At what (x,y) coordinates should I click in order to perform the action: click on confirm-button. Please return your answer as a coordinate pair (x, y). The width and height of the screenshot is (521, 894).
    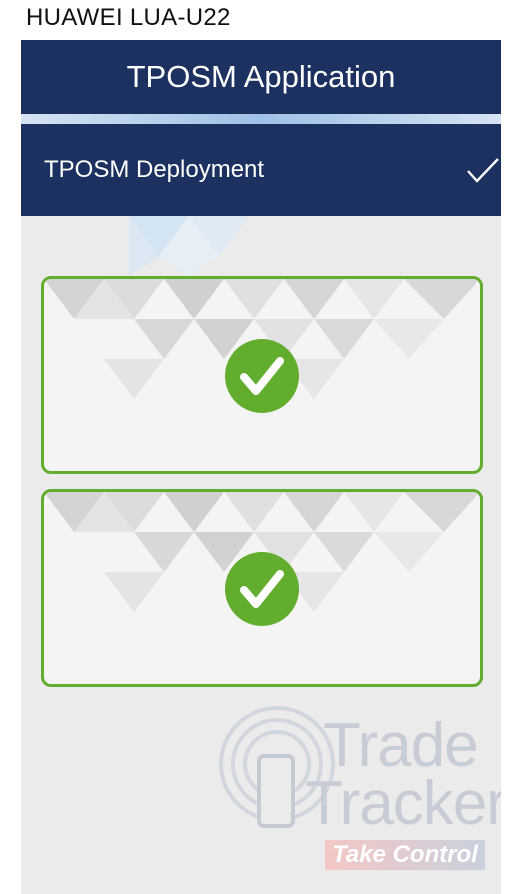
    Looking at the image, I should click on (483, 170).